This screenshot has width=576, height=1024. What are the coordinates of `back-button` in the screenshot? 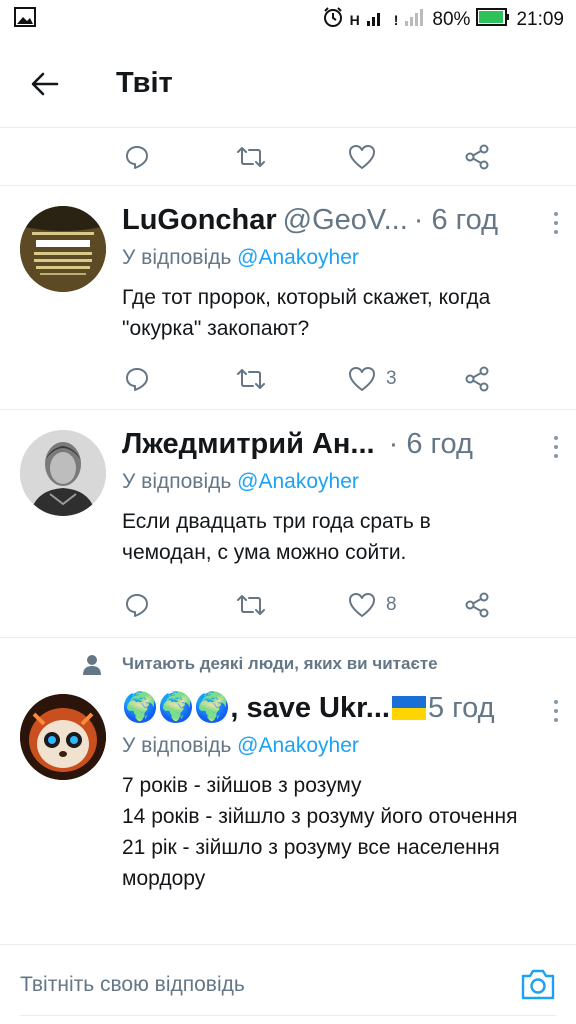 It's located at (45, 84).